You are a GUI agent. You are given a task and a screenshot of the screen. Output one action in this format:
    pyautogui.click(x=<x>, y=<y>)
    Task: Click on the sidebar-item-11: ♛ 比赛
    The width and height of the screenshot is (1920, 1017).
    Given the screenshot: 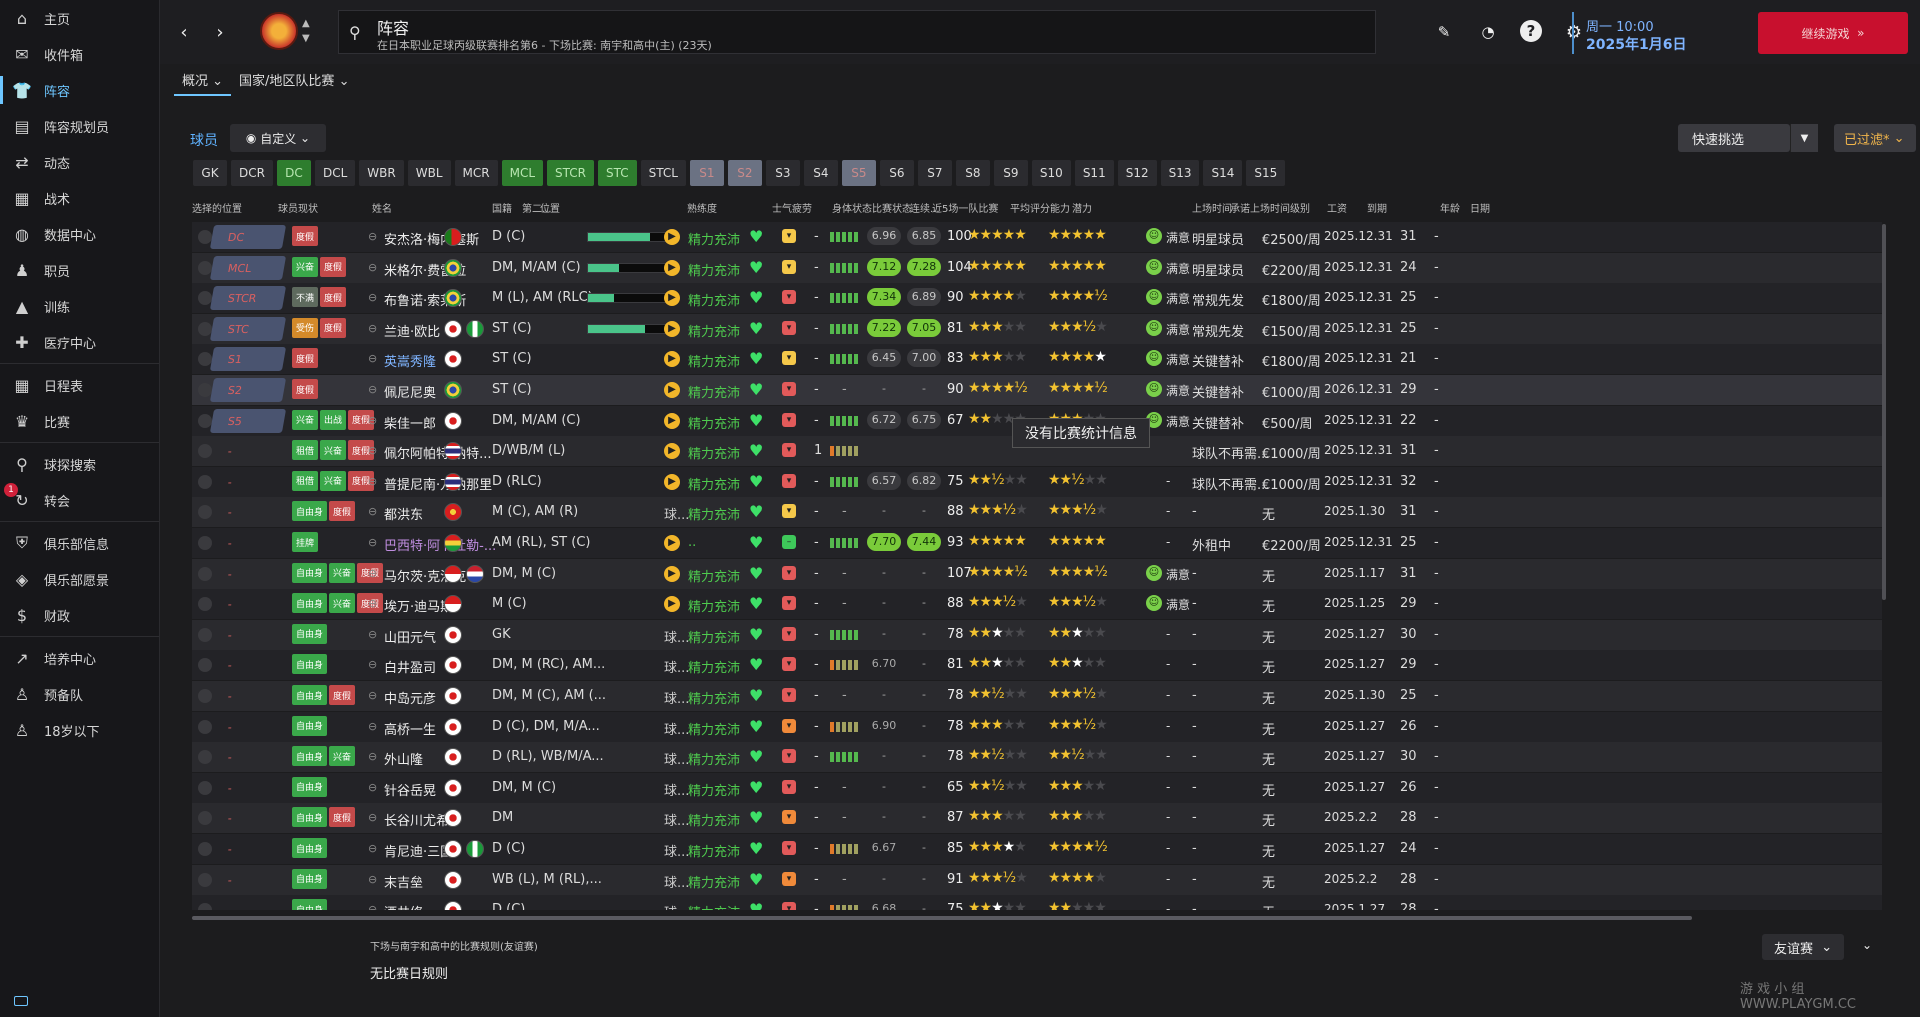 What is the action you would take?
    pyautogui.click(x=79, y=421)
    